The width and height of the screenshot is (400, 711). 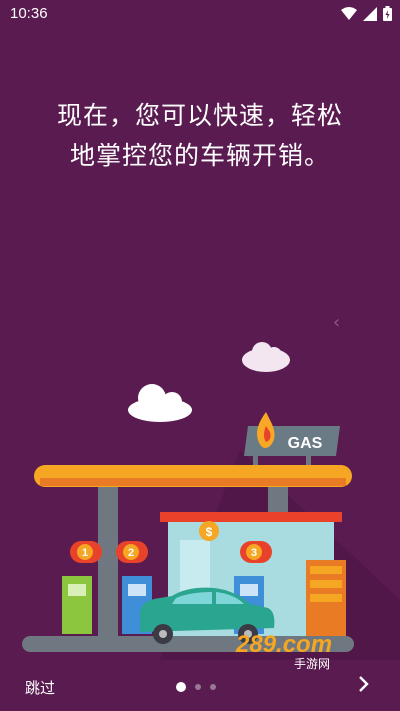 What do you see at coordinates (200, 136) in the screenshot?
I see `onboarding-headline: 现在，您可以快速，轻松 地掌控您的车辆开销。` at bounding box center [200, 136].